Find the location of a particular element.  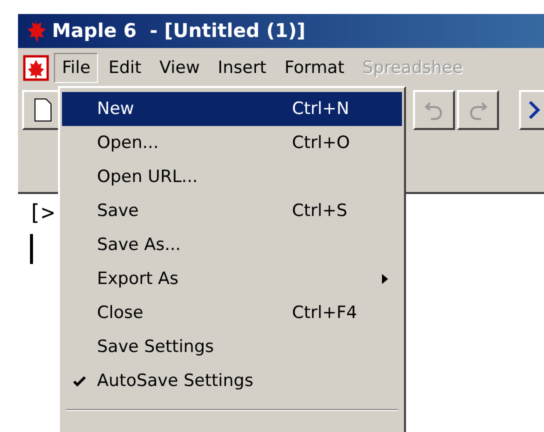

window-title: Maple 6 - [Untitled (1)] is located at coordinates (179, 31).